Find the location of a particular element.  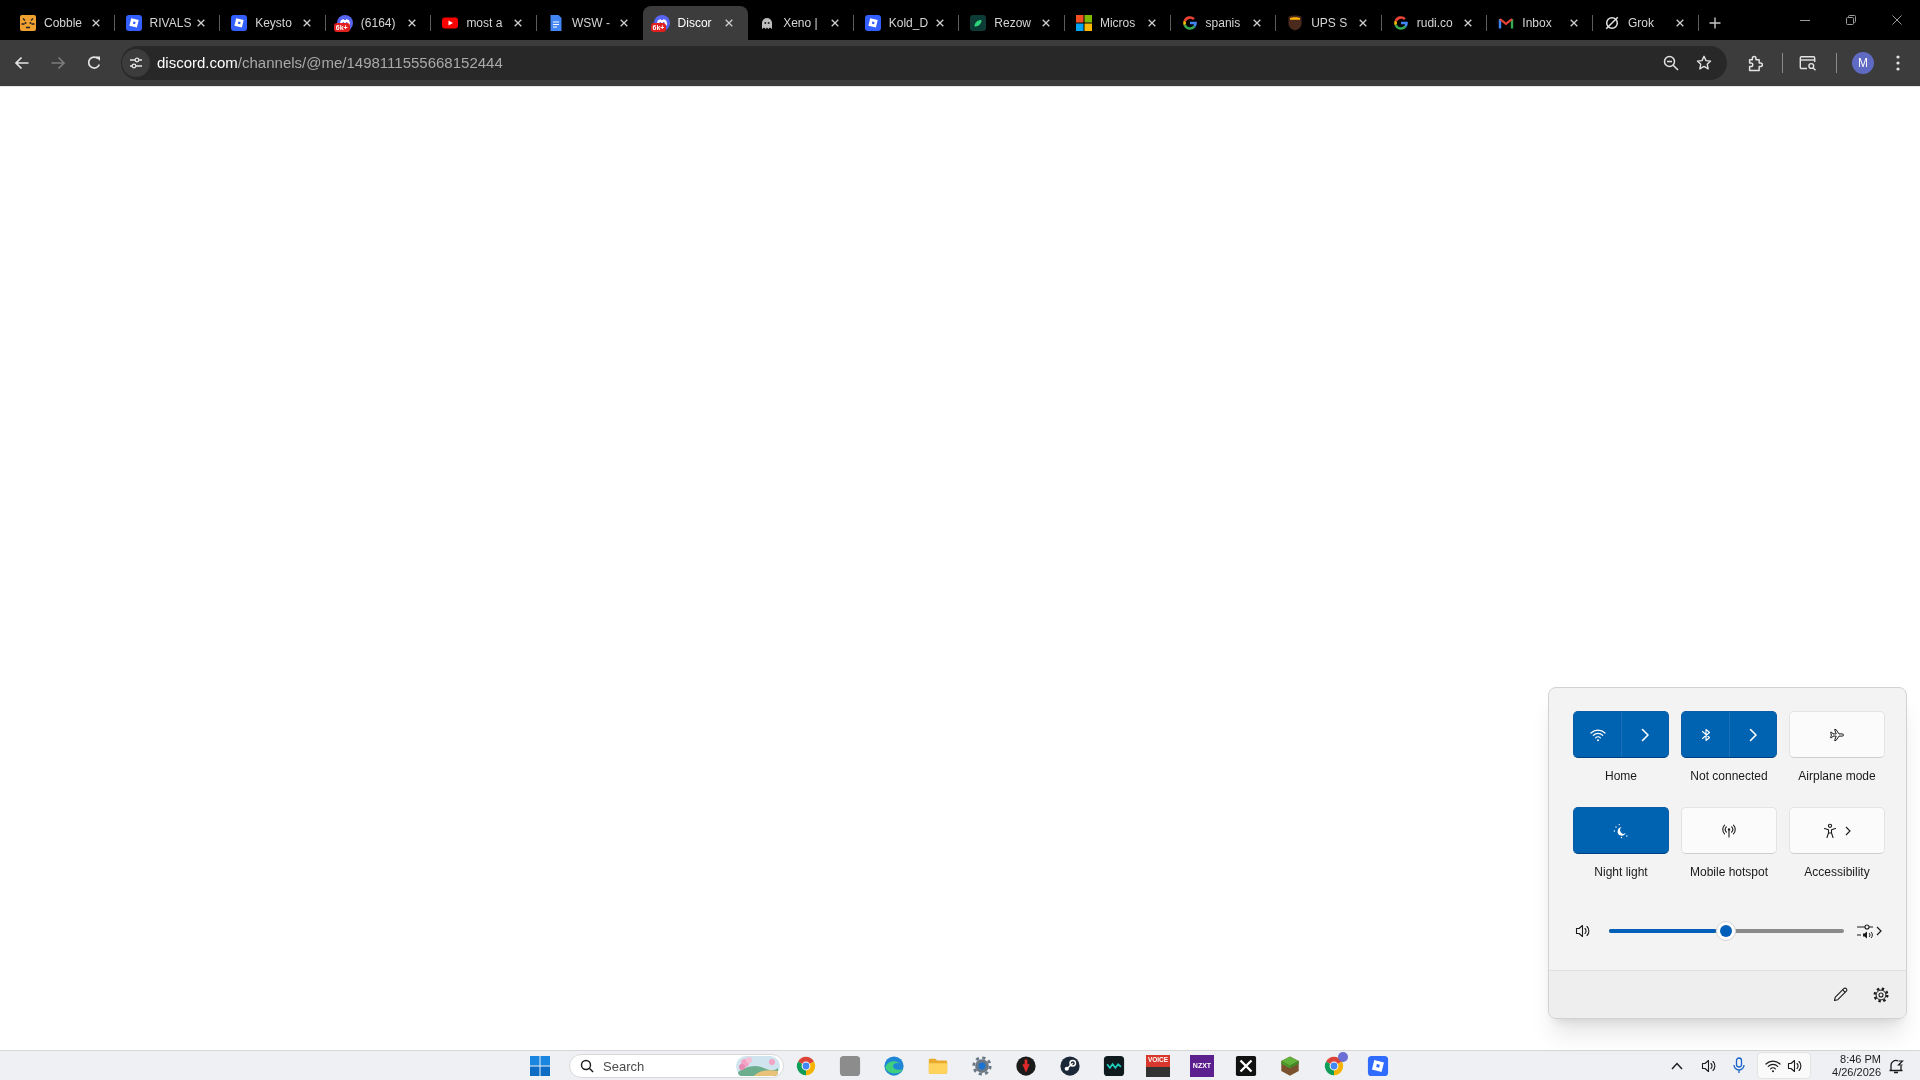

four-panes-icon is located at coordinates (540, 1065).